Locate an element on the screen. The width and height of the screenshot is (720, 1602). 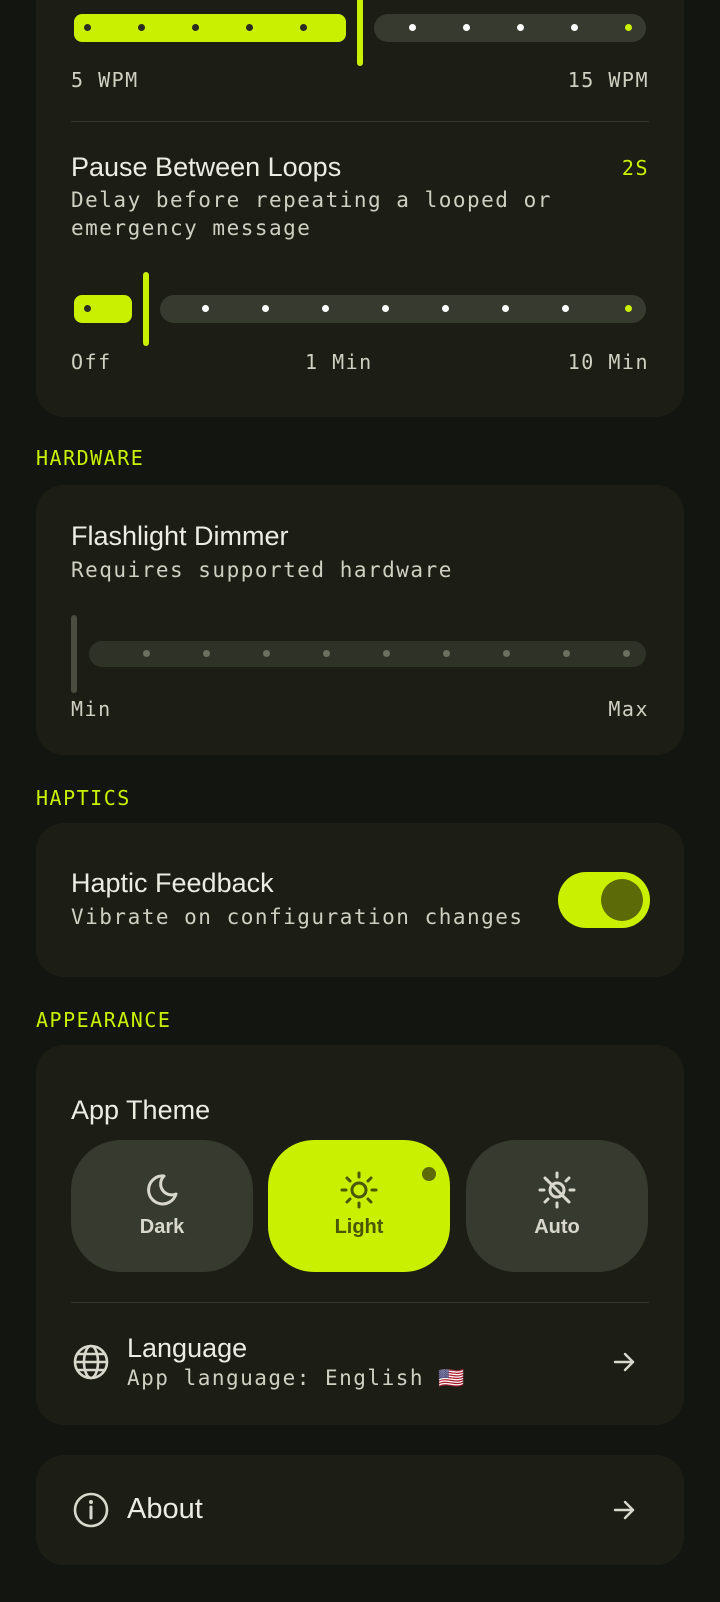
app-theme-title: App Theme is located at coordinates (141, 1110).